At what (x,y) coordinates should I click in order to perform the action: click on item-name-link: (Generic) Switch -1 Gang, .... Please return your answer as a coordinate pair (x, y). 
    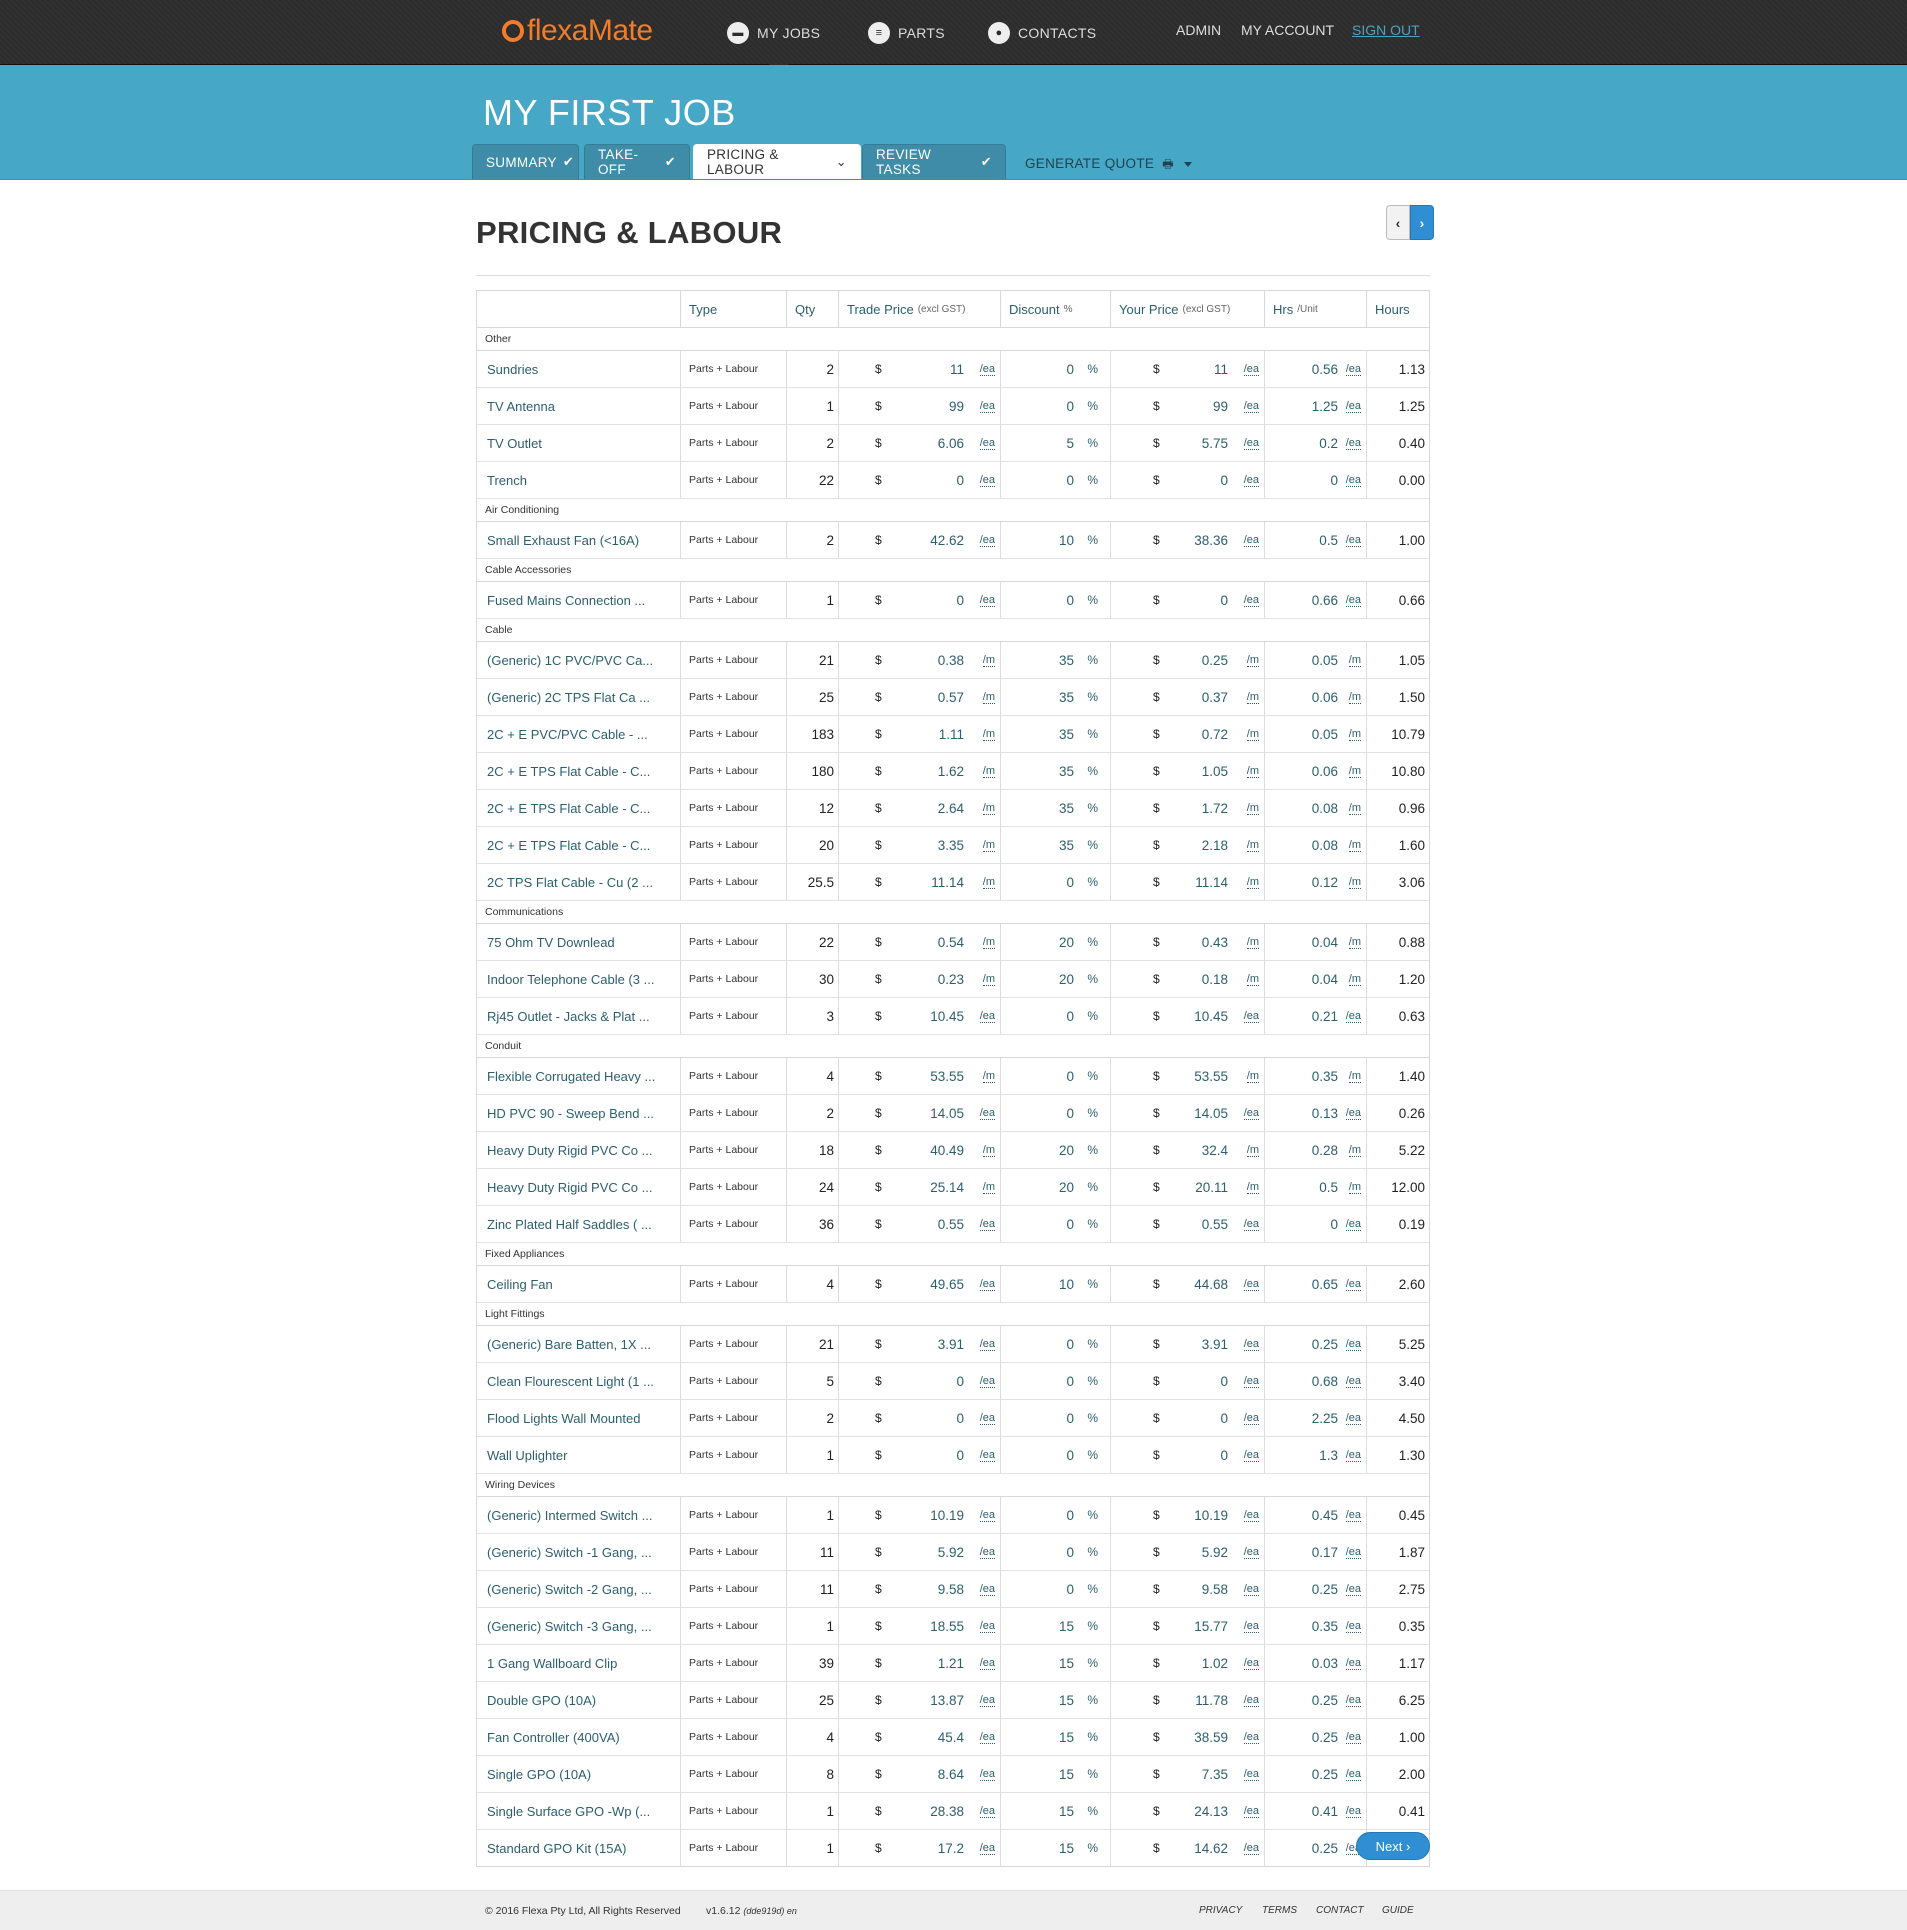
    Looking at the image, I should click on (579, 1552).